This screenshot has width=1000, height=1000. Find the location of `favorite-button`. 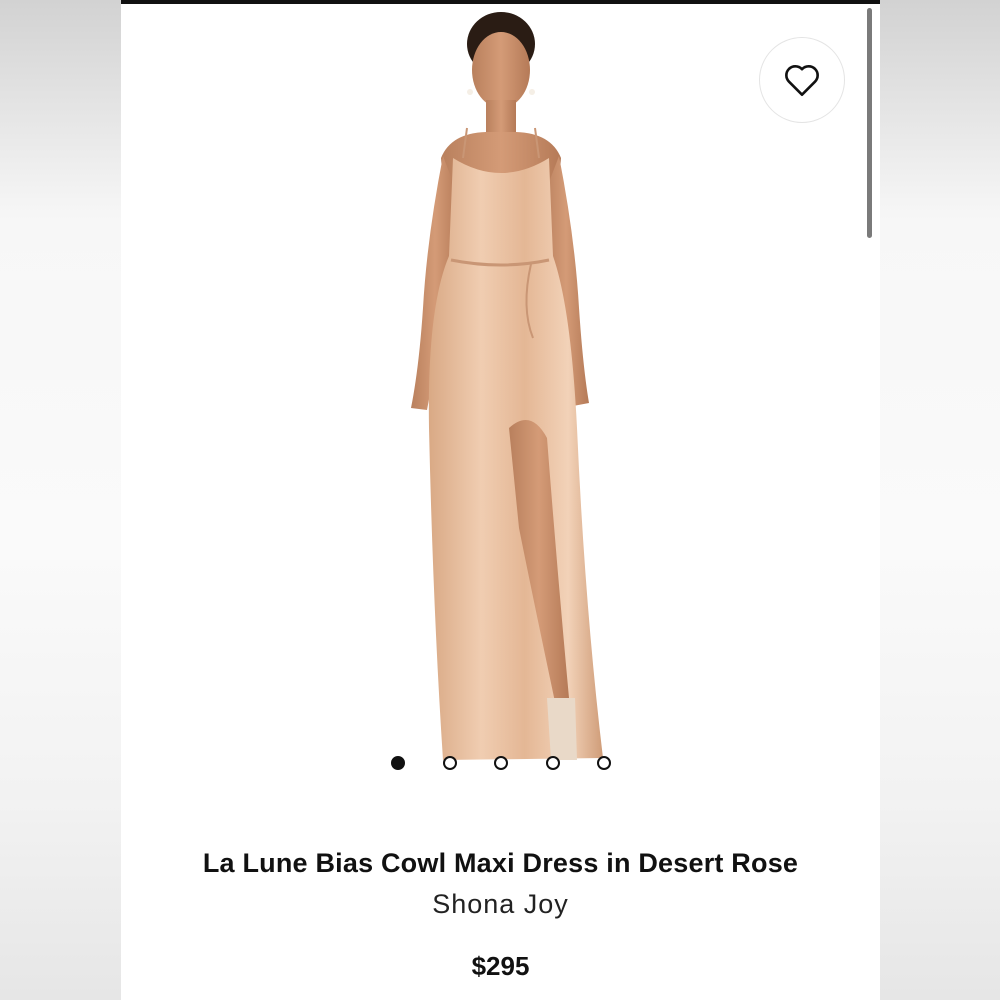

favorite-button is located at coordinates (802, 80).